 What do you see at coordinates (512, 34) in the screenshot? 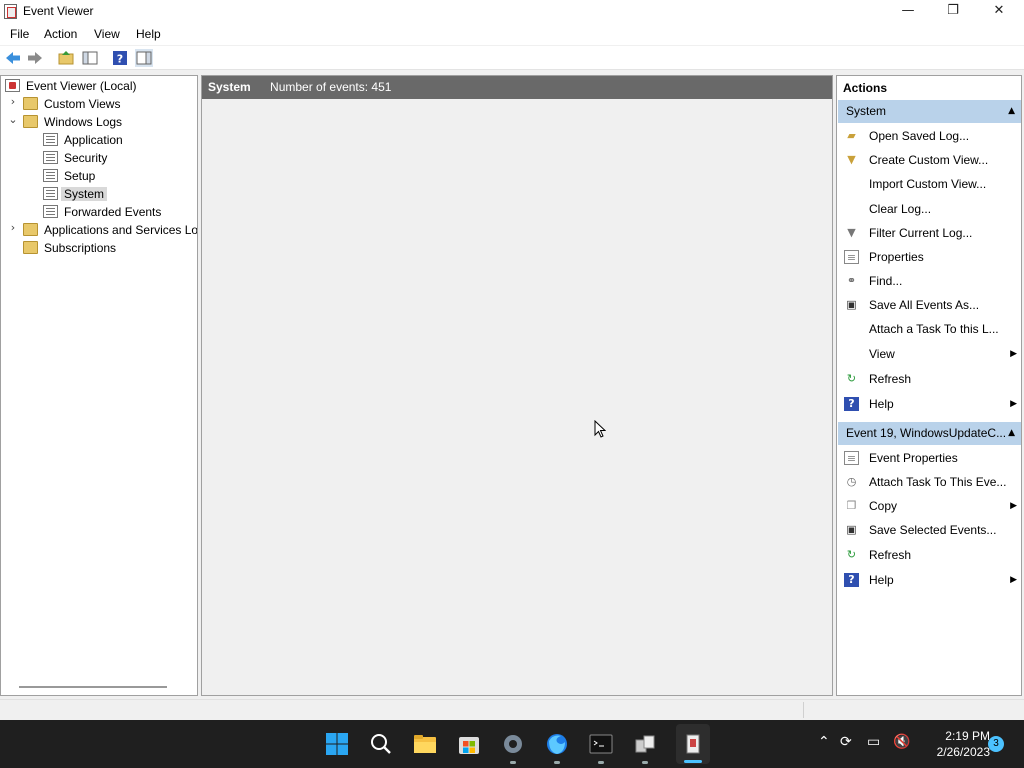
I see `menu-bar: File Action View Help` at bounding box center [512, 34].